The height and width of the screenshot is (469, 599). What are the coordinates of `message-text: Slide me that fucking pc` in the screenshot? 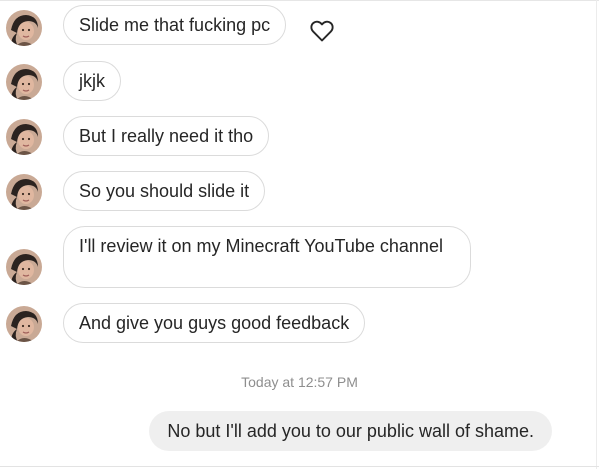 It's located at (175, 25).